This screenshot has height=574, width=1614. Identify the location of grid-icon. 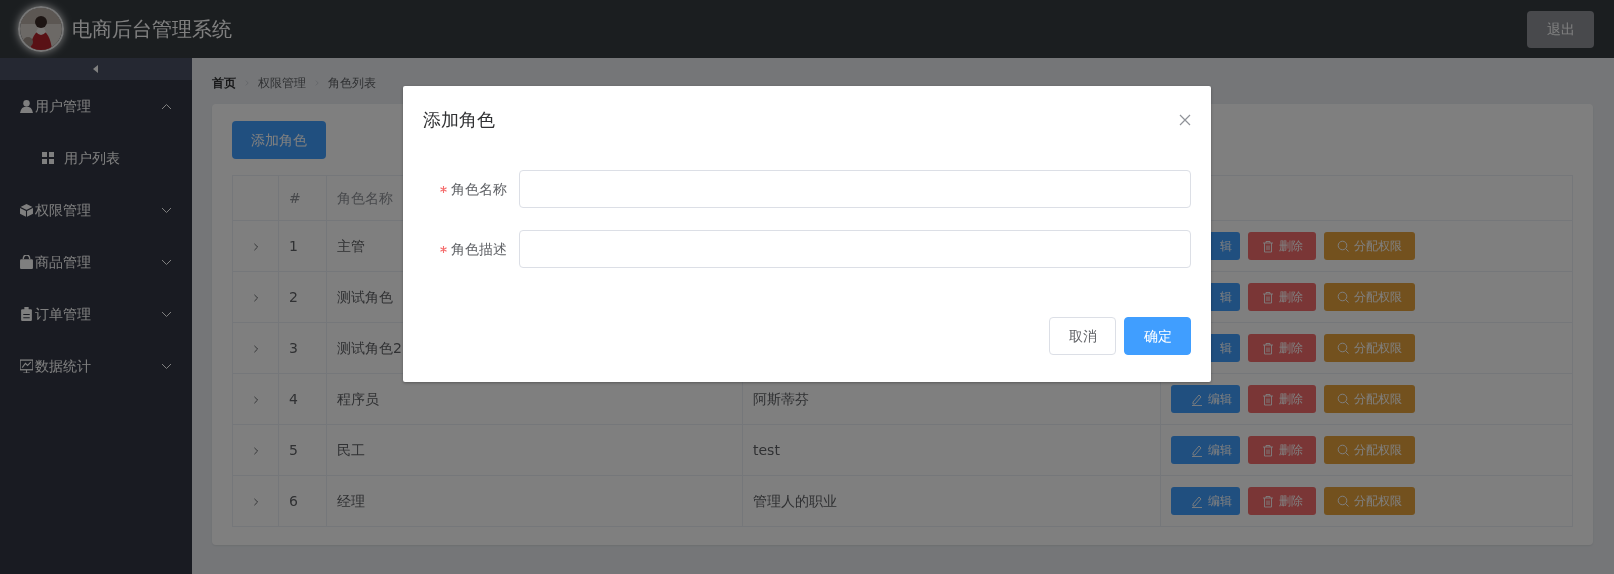
(48, 158).